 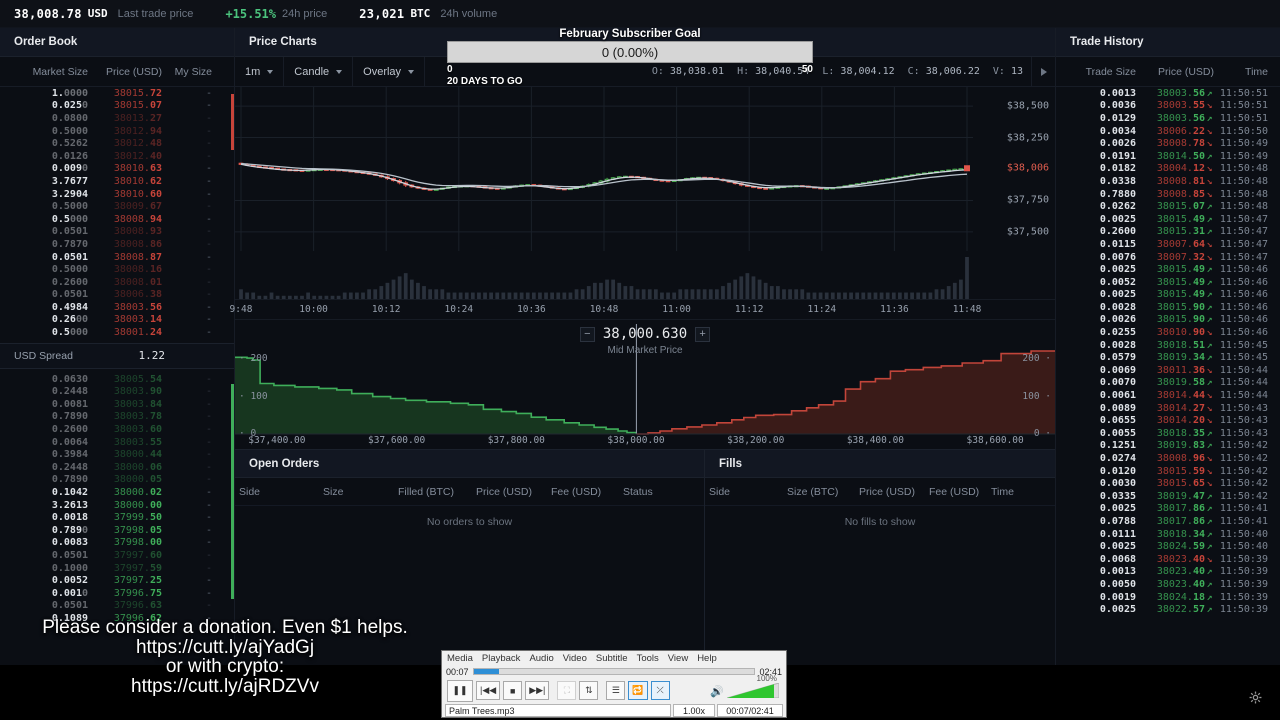 What do you see at coordinates (117, 257) in the screenshot?
I see `order-book-row: 0.0501 38008.87 -` at bounding box center [117, 257].